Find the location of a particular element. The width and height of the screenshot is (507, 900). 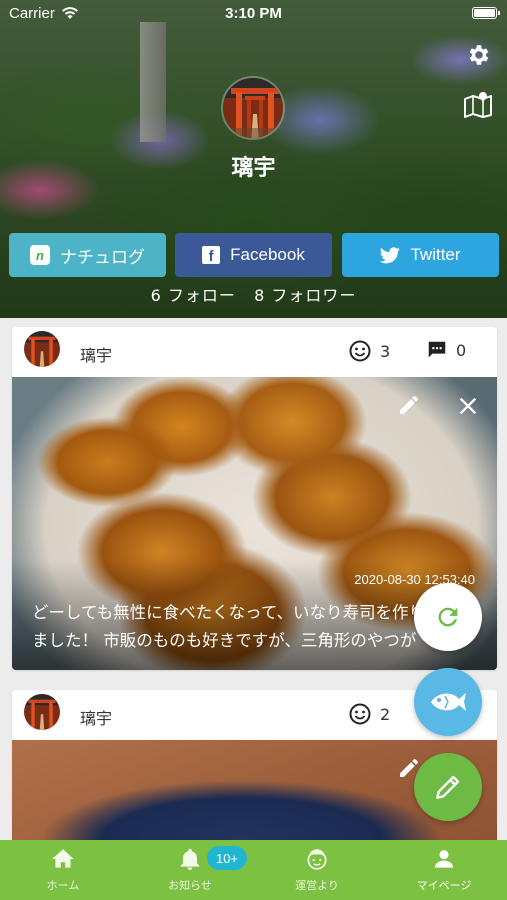

refresh-icon is located at coordinates (448, 617).